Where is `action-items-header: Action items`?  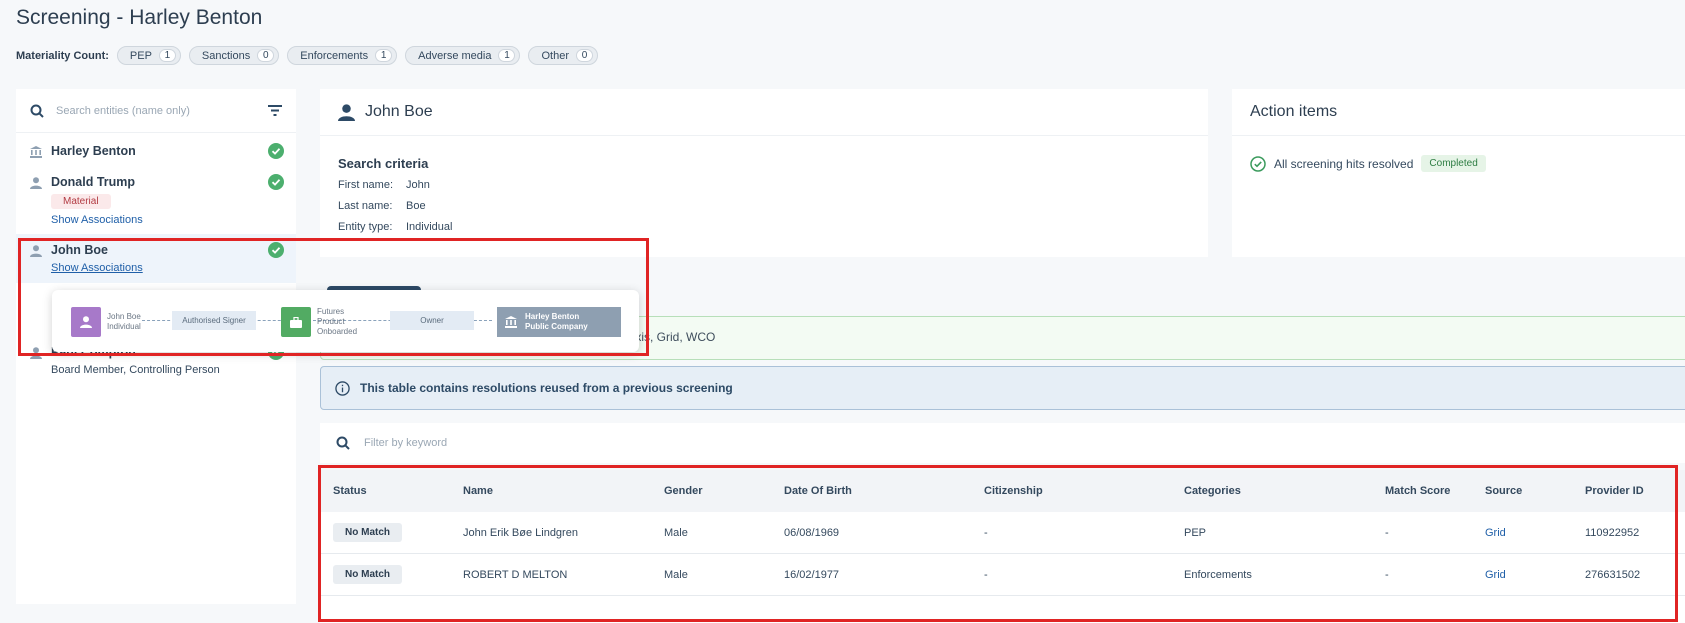 action-items-header: Action items is located at coordinates (1458, 112).